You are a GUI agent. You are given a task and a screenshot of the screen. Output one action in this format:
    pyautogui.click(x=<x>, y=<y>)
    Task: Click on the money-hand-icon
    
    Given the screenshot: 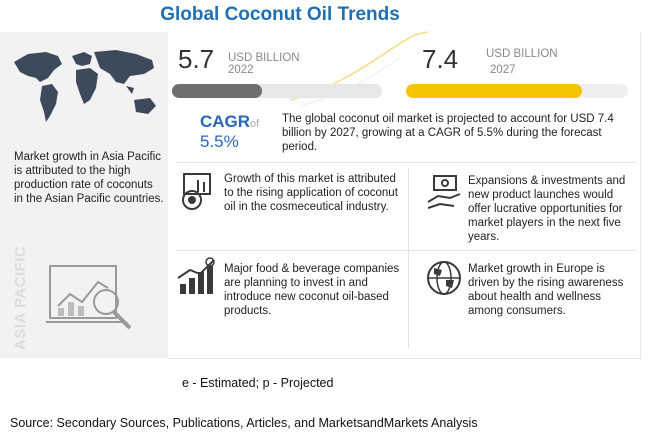 What is the action you would take?
    pyautogui.click(x=444, y=192)
    